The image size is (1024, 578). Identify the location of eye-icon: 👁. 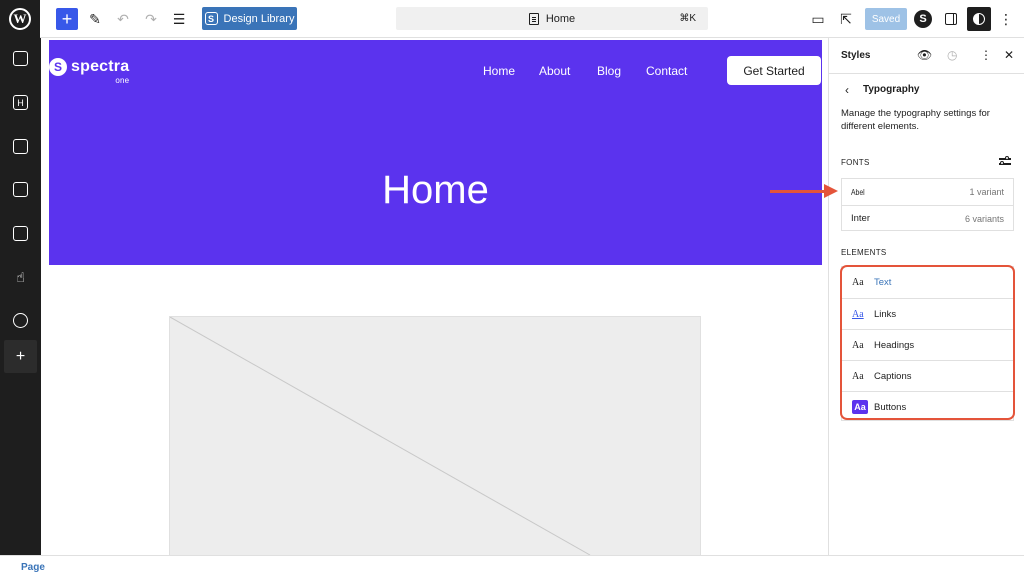
(924, 55).